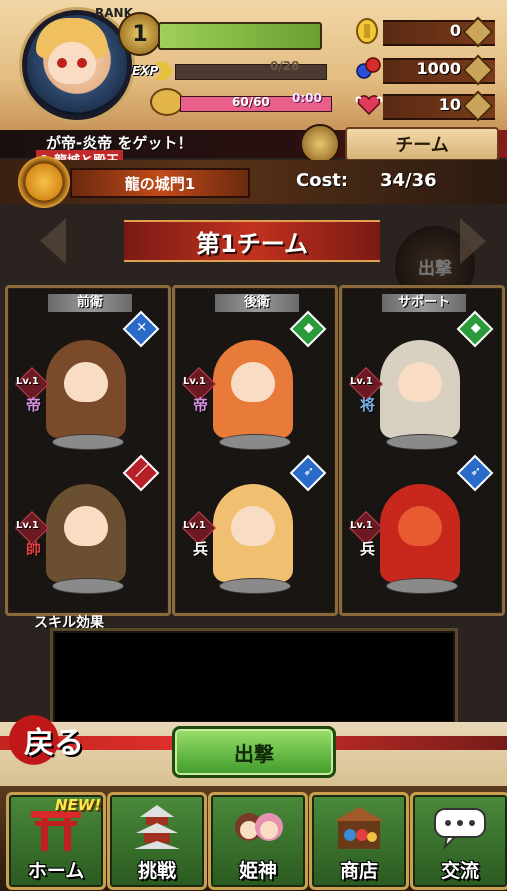 Image resolution: width=507 pixels, height=891 pixels. Describe the element at coordinates (320, 144) in the screenshot. I see `team-emblem-icon` at that location.